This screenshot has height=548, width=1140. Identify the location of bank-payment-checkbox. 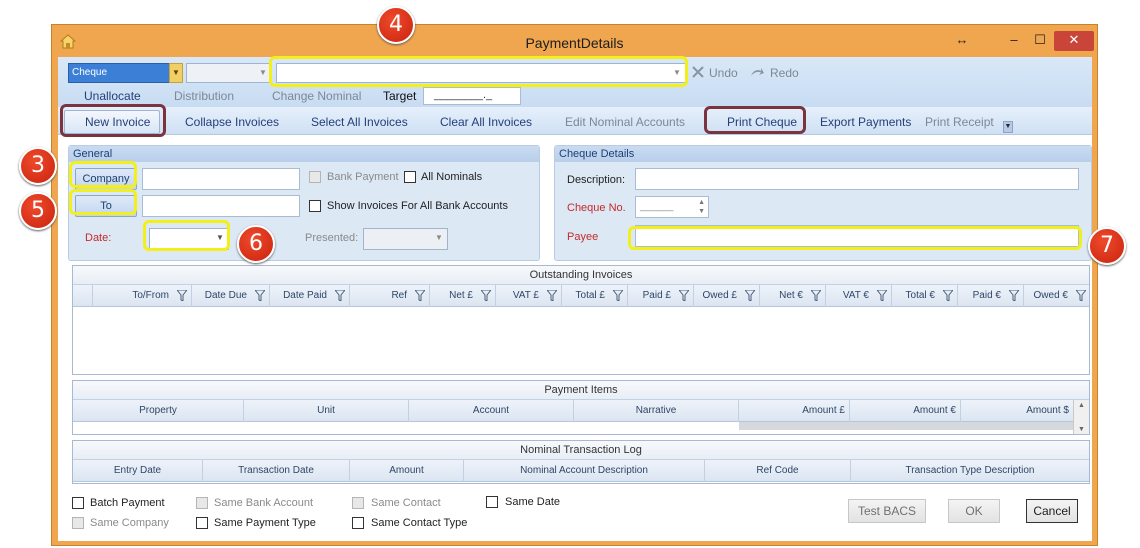
(315, 177).